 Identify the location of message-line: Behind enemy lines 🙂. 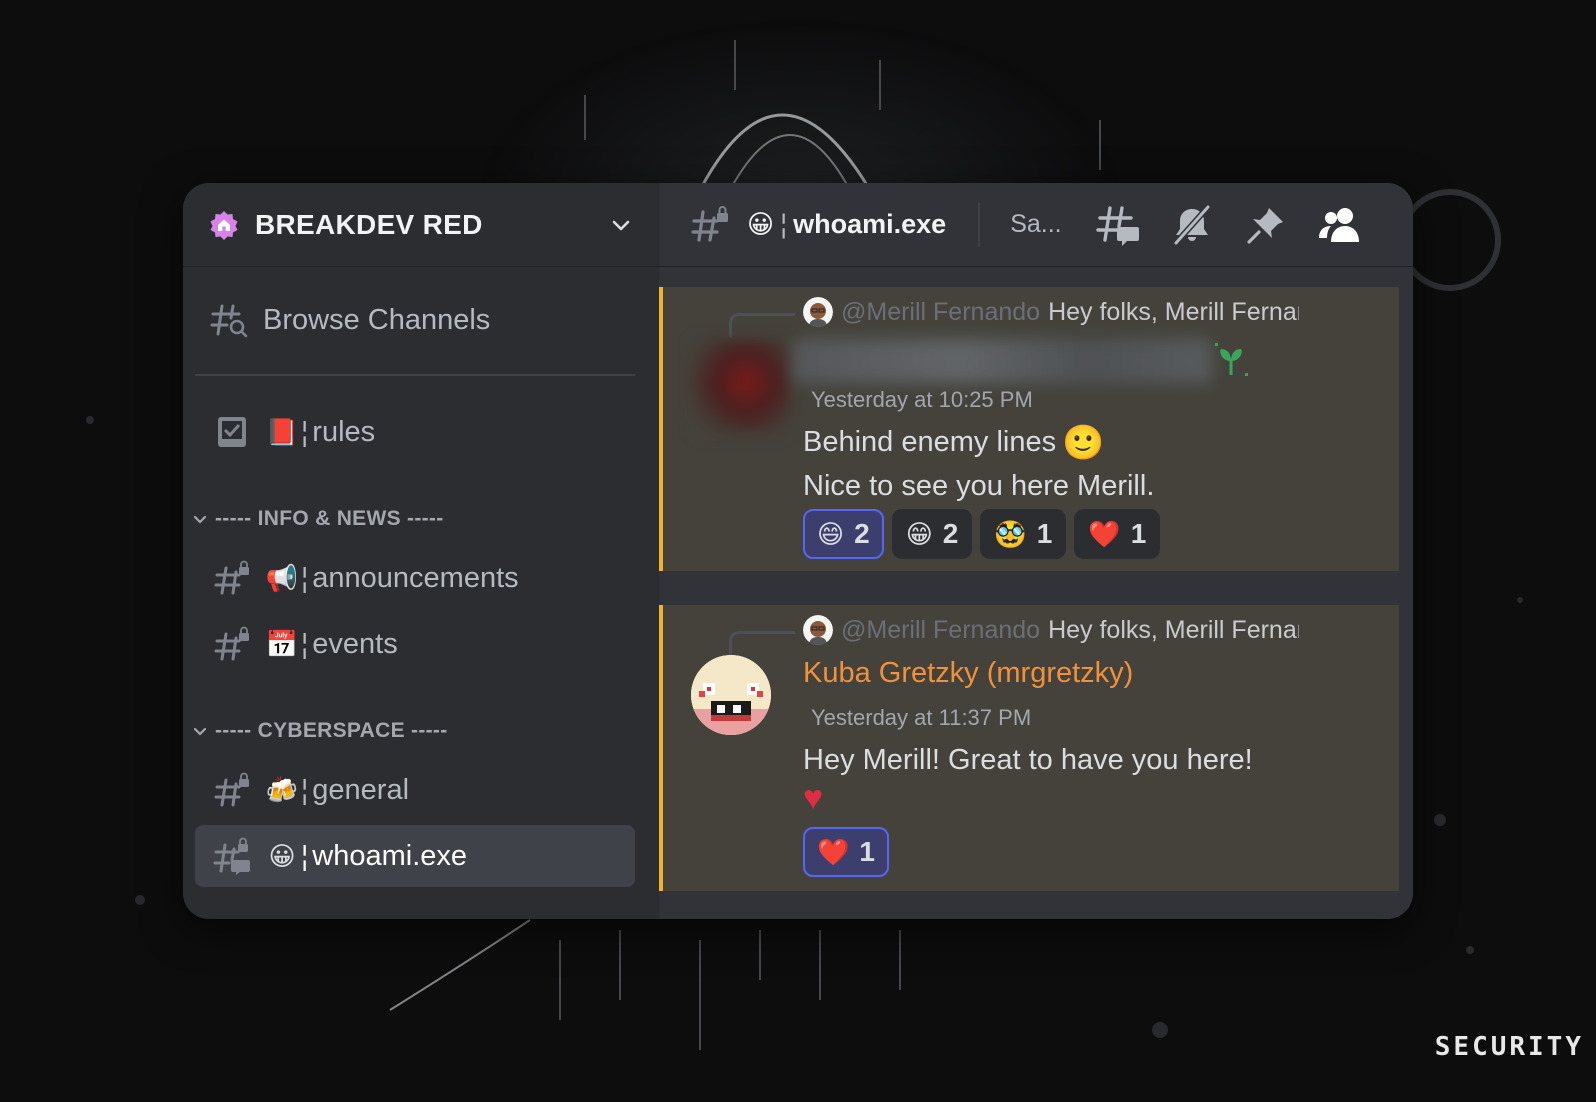
(978, 443).